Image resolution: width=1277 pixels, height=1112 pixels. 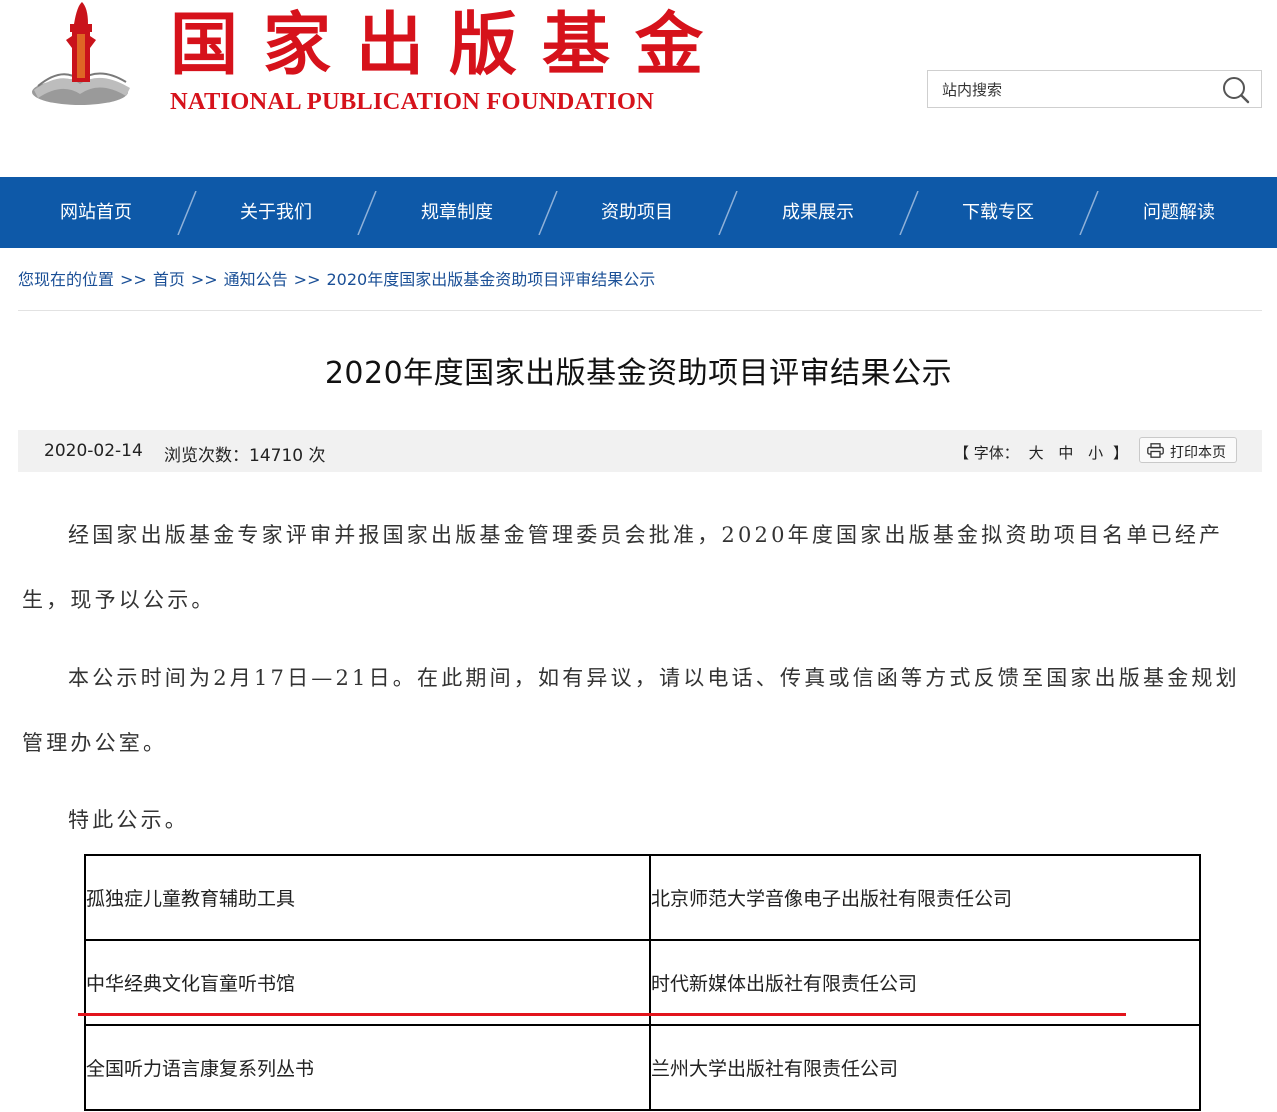 What do you see at coordinates (1077, 90) in the screenshot?
I see `search-input` at bounding box center [1077, 90].